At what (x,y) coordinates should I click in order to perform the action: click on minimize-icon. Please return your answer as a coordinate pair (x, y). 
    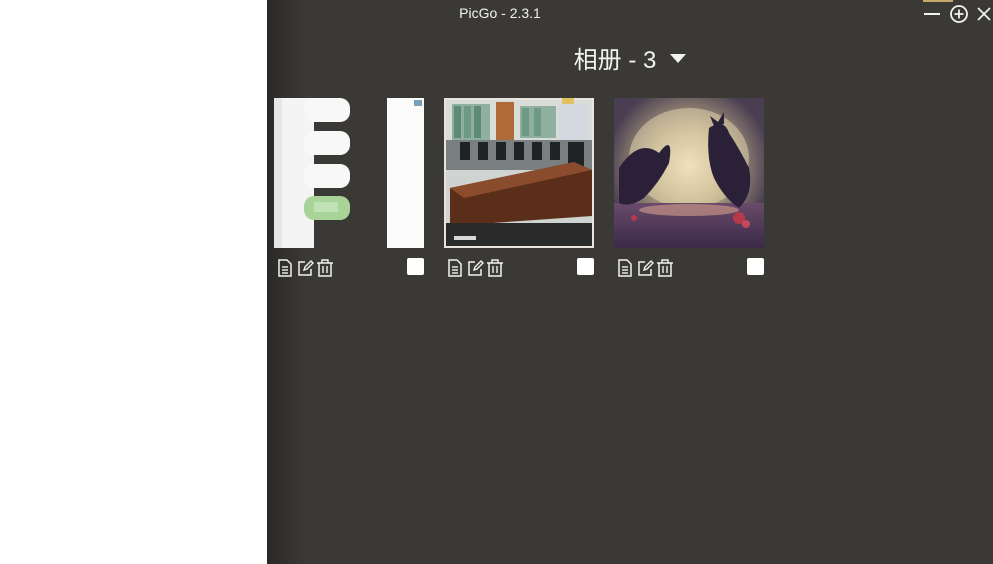
    Looking at the image, I should click on (932, 14).